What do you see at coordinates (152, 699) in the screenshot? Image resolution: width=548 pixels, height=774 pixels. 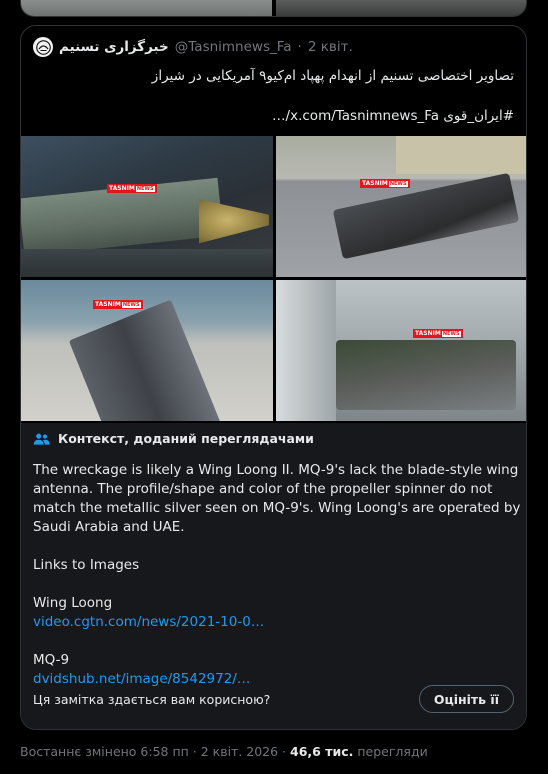 I see `helpful-question: Ця замітка здається вам корисною?` at bounding box center [152, 699].